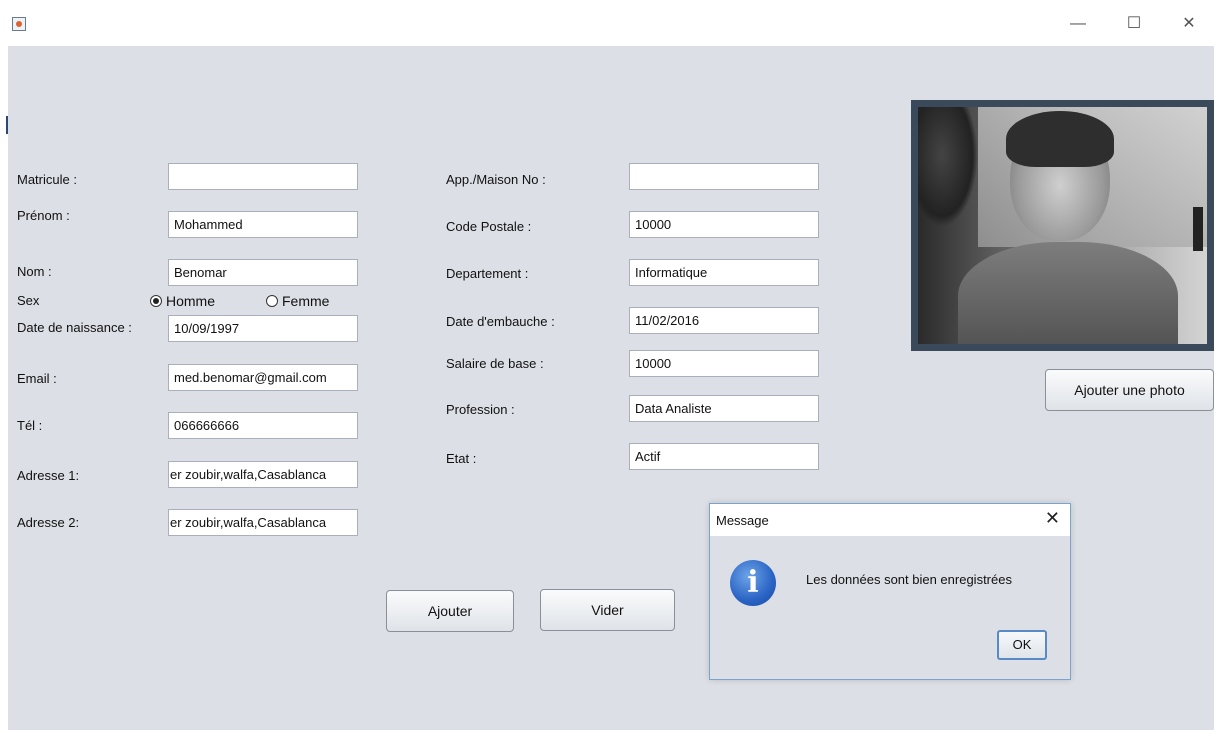 This screenshot has height=730, width=1214. What do you see at coordinates (34, 271) in the screenshot?
I see `nom-label: Nom :` at bounding box center [34, 271].